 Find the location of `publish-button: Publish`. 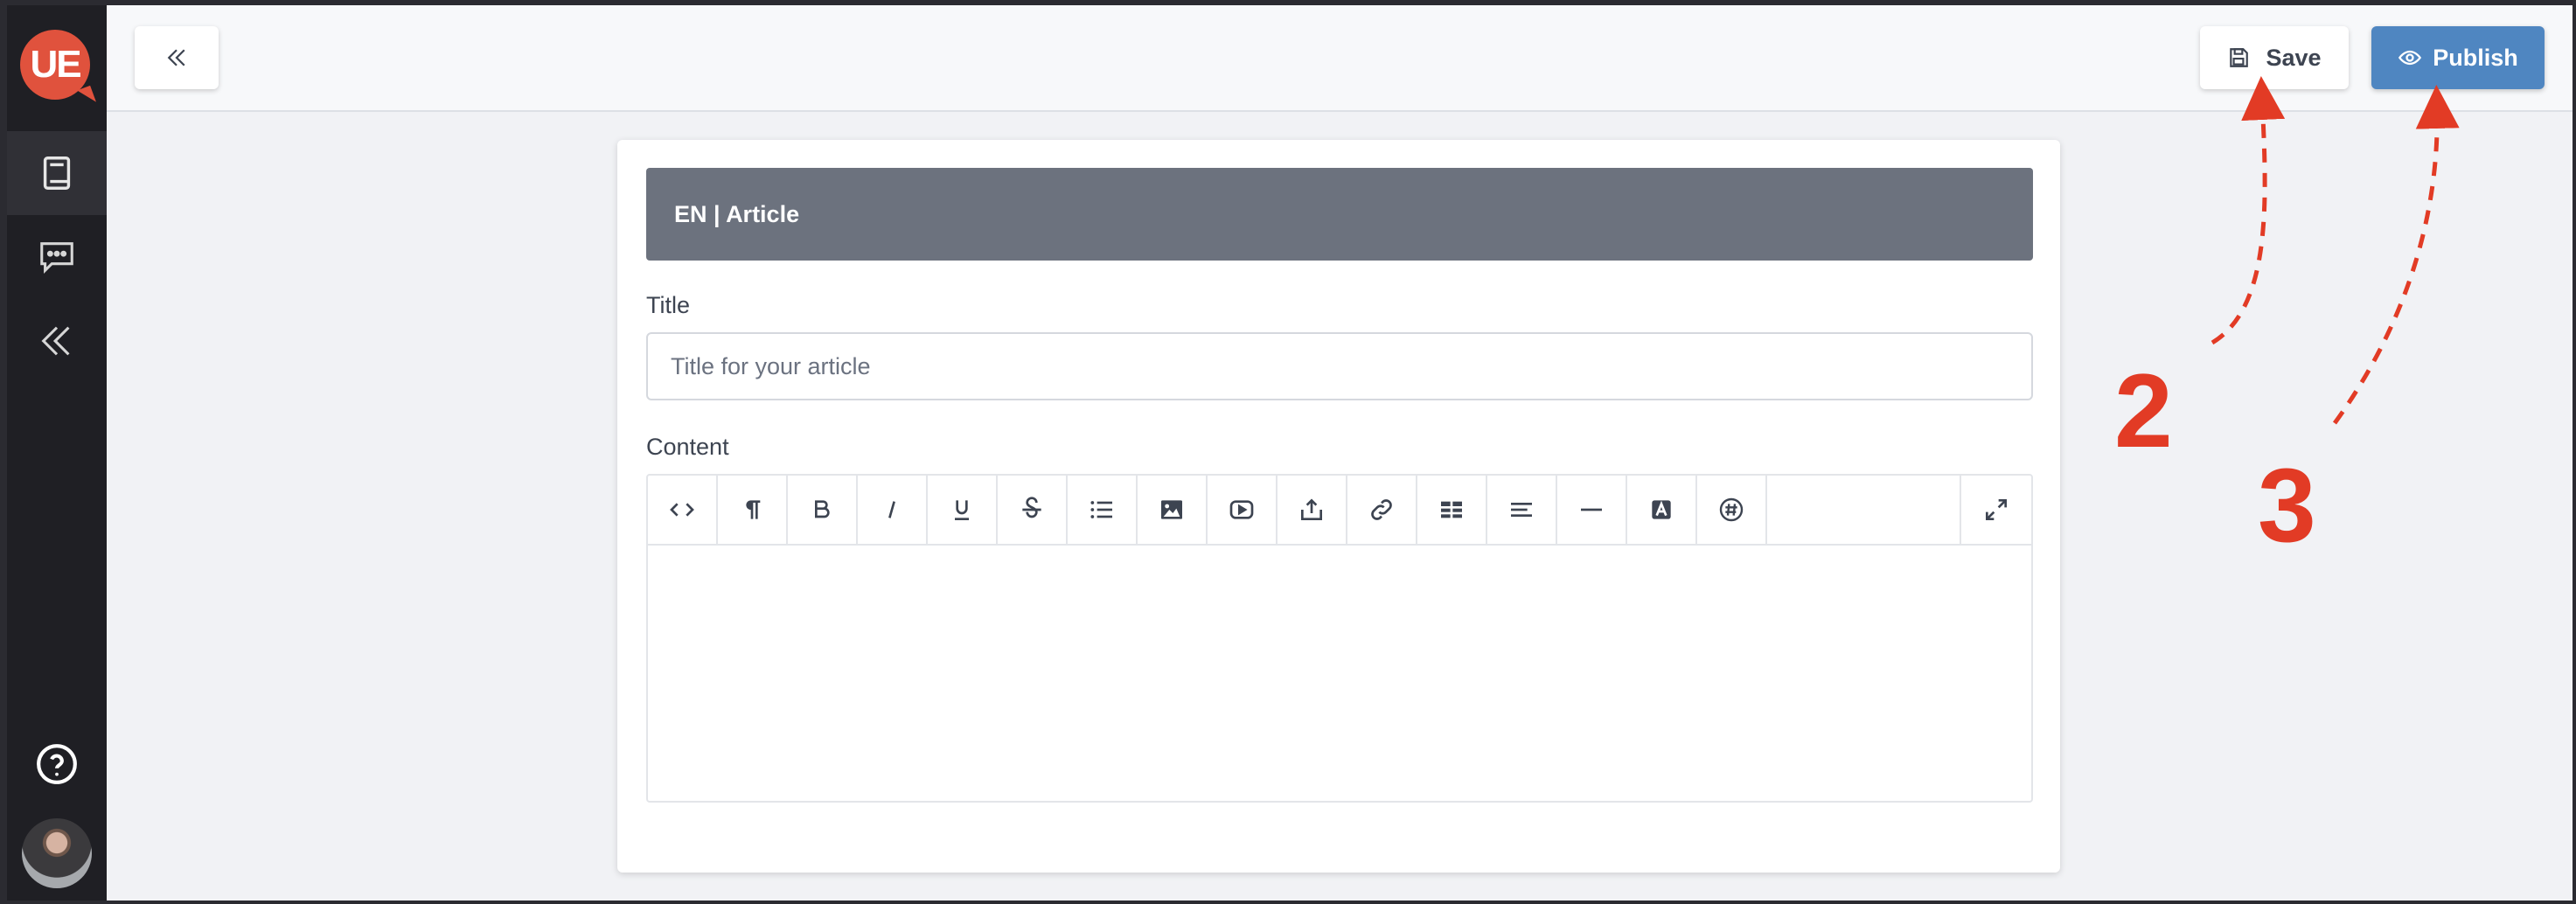

publish-button: Publish is located at coordinates (2458, 57).